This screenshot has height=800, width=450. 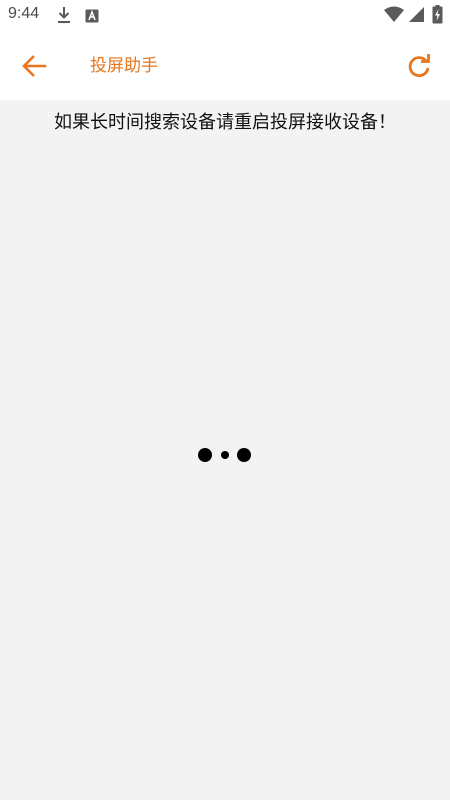 I want to click on arrow-left-icon, so click(x=34, y=66).